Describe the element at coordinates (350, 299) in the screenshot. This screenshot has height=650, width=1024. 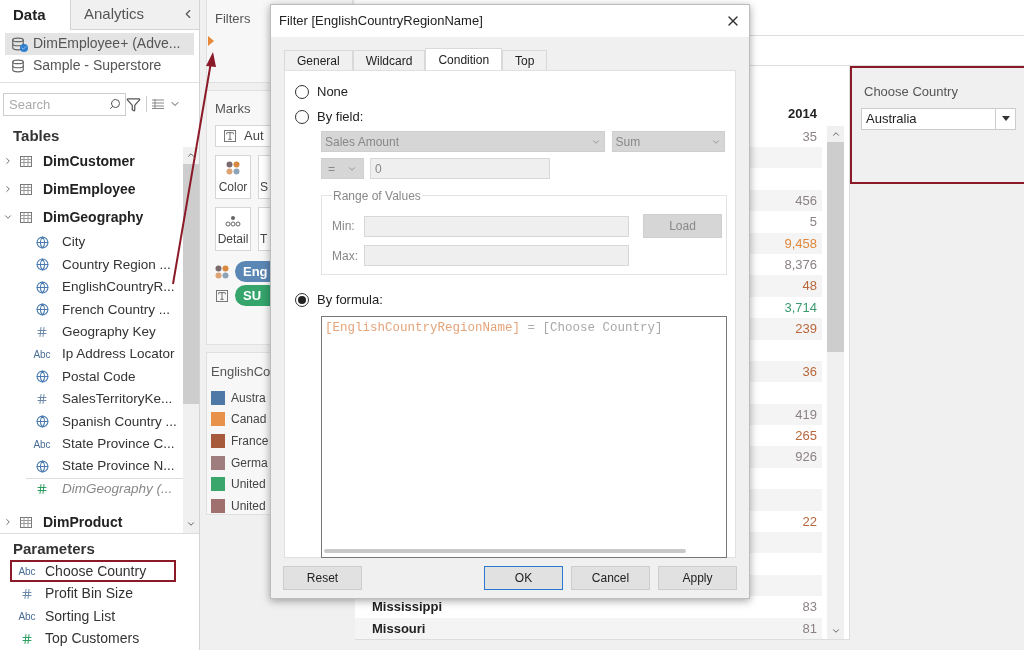
I see `radio-label: By formula:` at that location.